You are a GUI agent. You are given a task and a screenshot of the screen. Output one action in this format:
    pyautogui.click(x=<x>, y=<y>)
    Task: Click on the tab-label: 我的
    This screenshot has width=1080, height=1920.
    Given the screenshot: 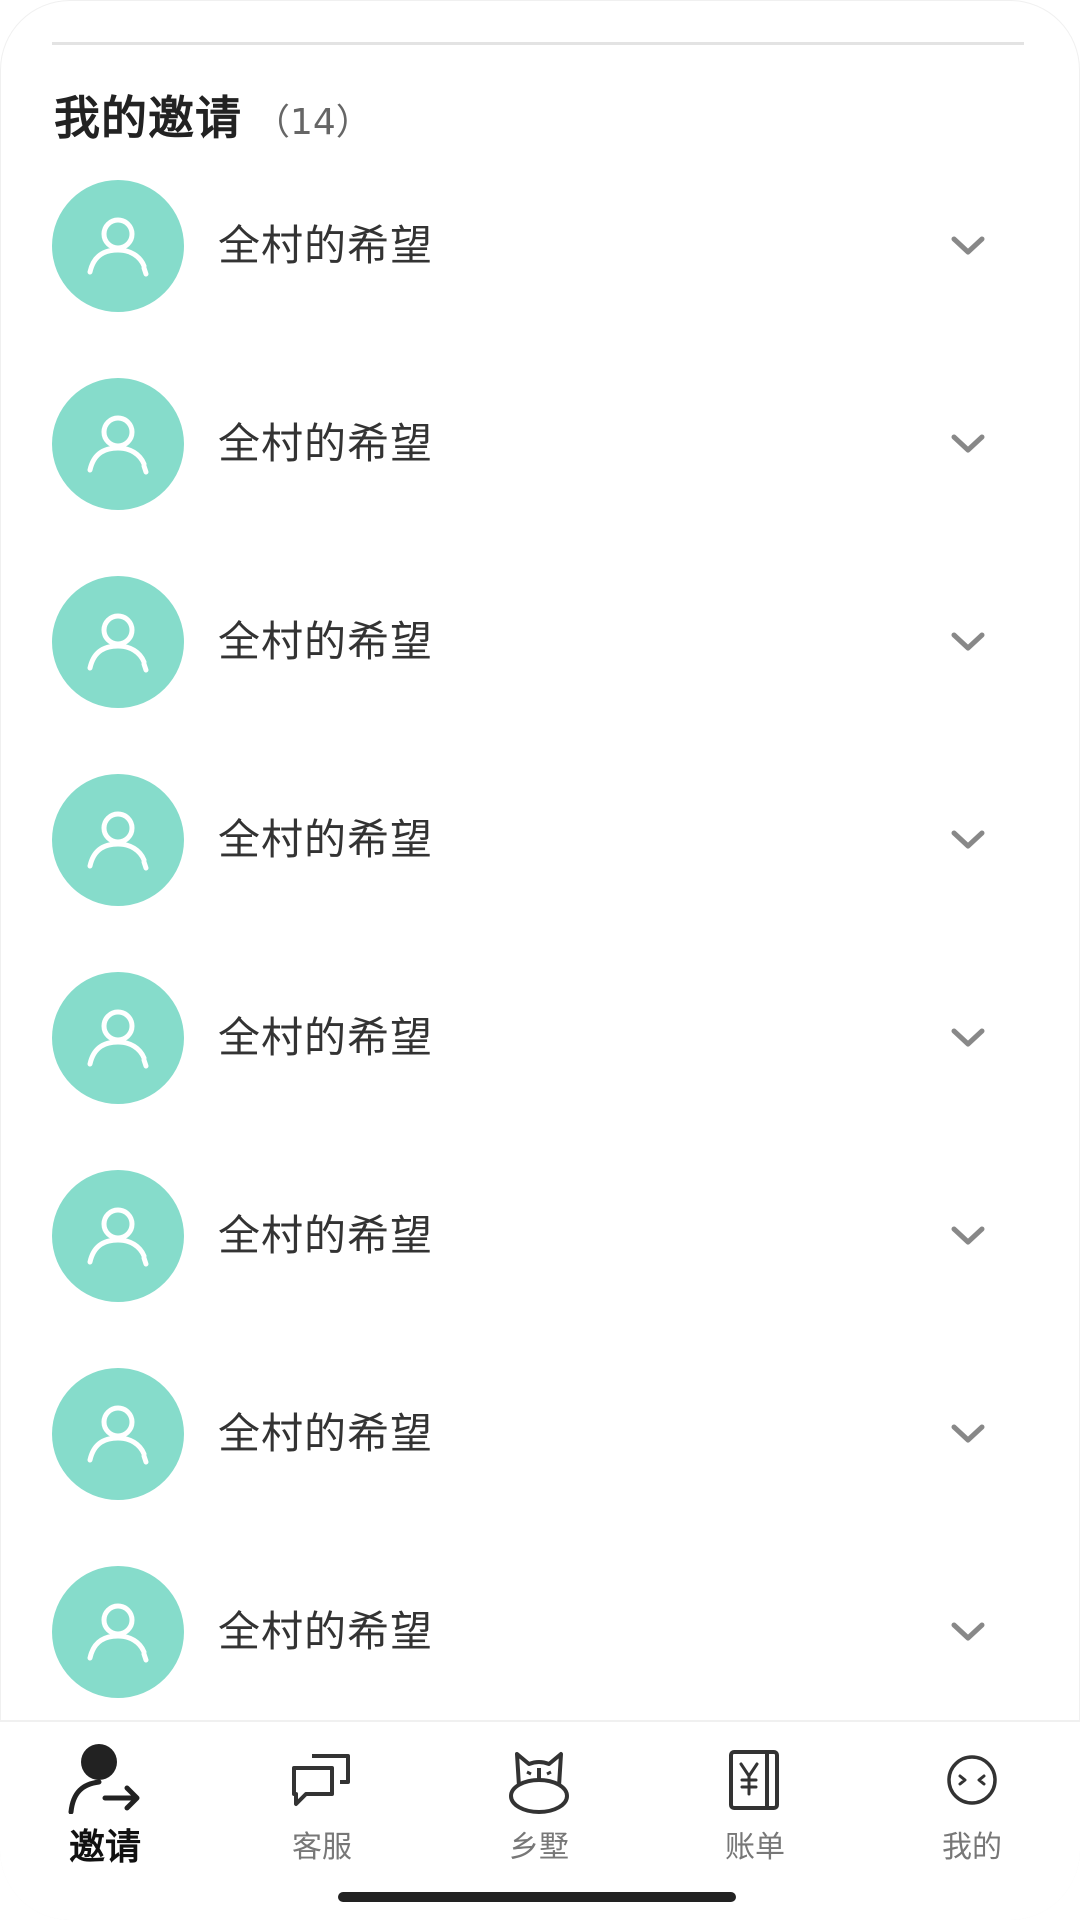 What is the action you would take?
    pyautogui.click(x=972, y=1847)
    